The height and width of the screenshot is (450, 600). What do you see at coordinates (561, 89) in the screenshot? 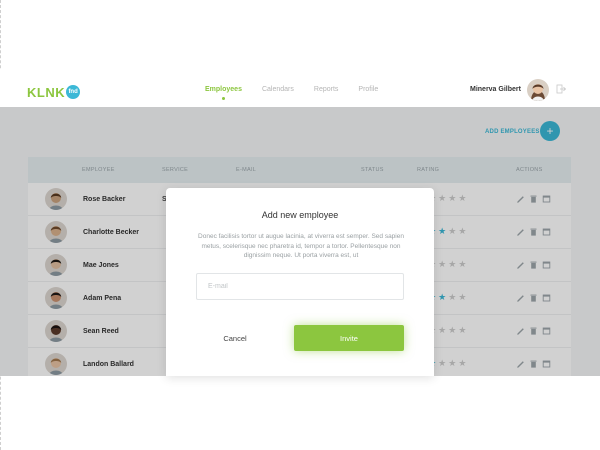
I see `logout-icon` at bounding box center [561, 89].